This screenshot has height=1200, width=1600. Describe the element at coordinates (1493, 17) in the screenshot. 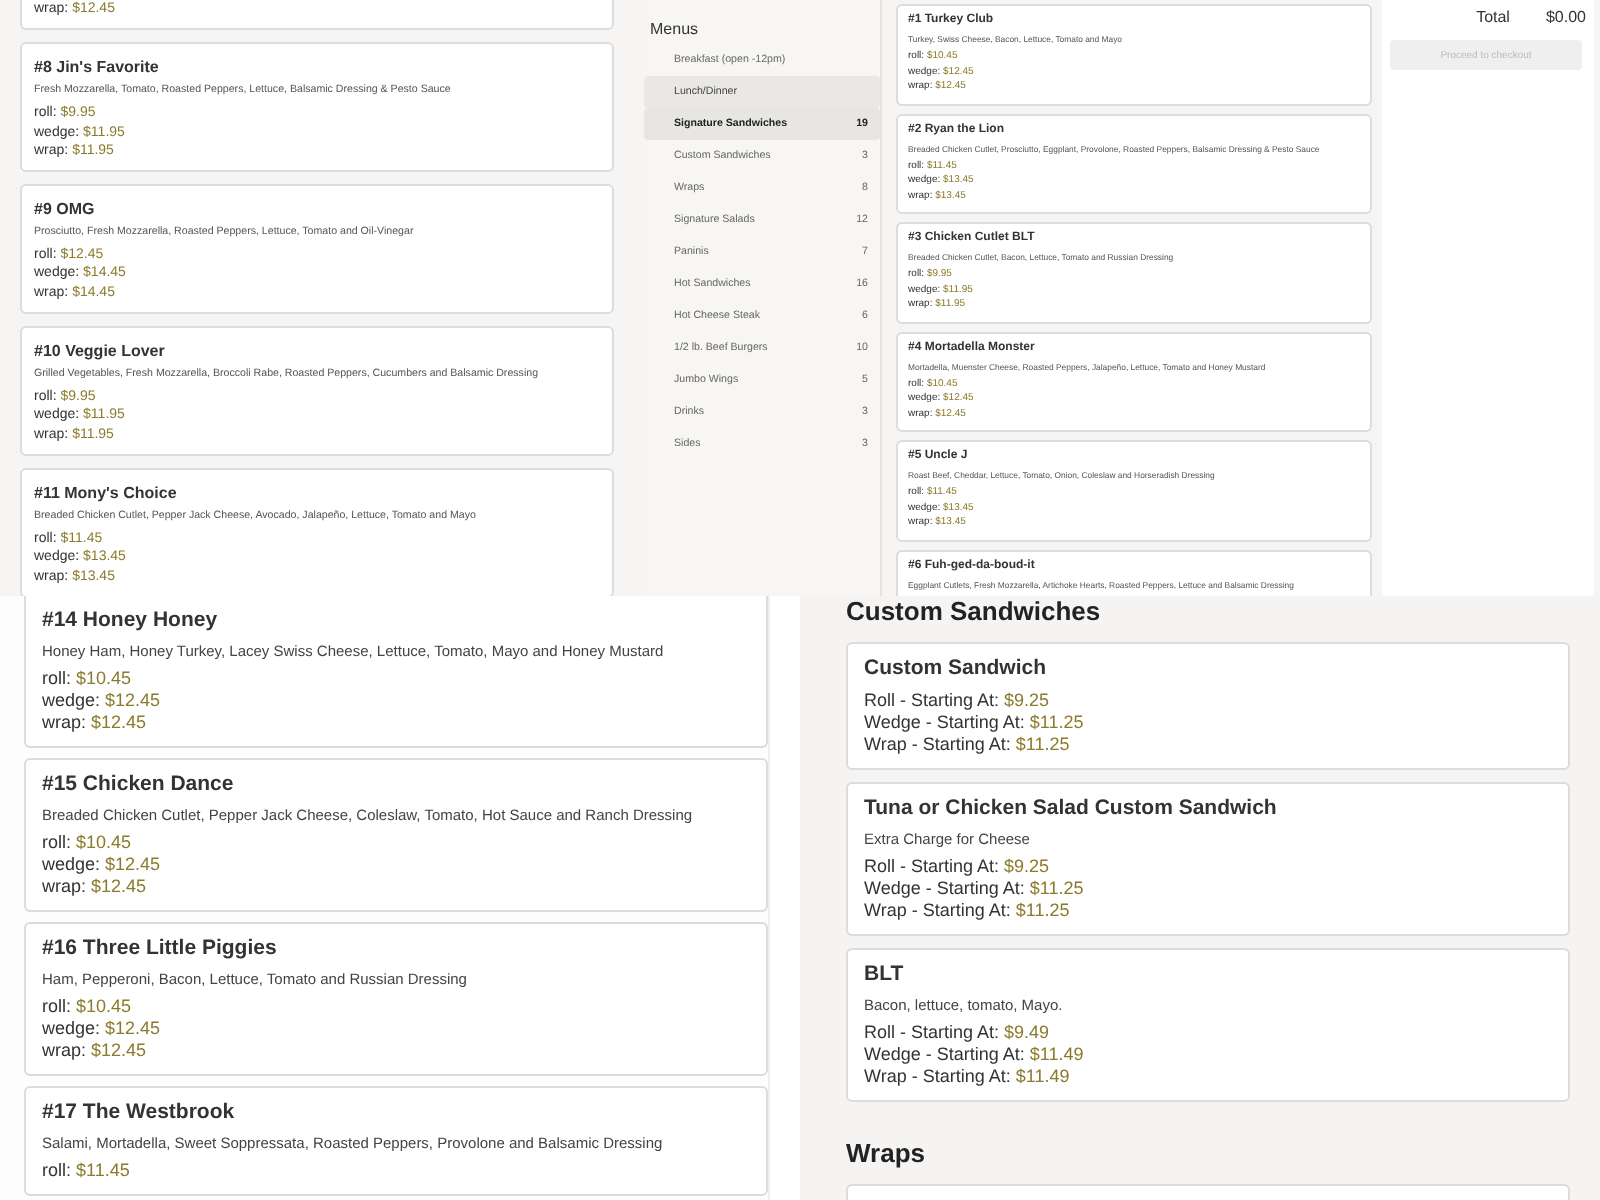

I see `total-label: Total` at that location.